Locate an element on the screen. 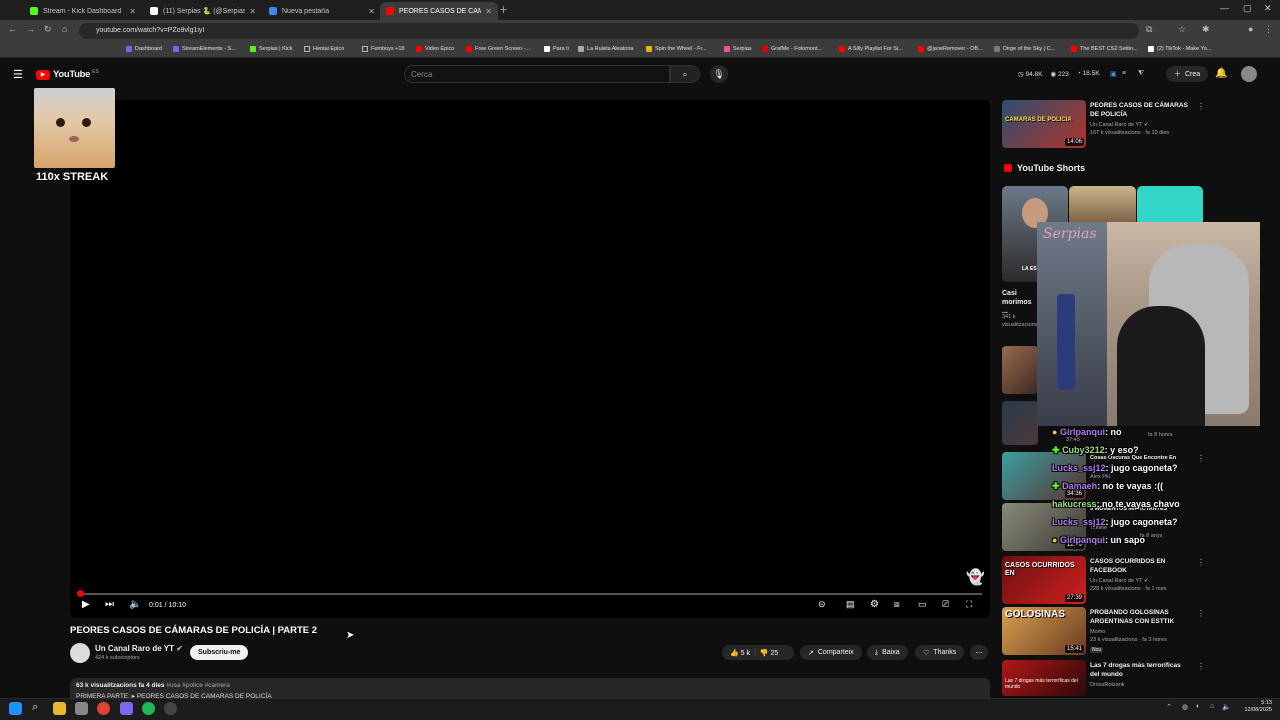  file-explorer-icon is located at coordinates (59, 708).